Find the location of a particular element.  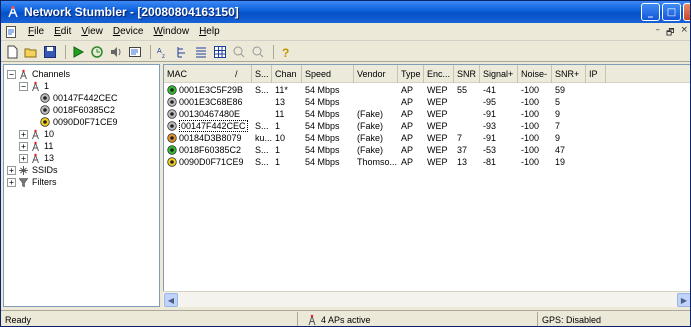

tree-node: − Channels is located at coordinates (38, 74).